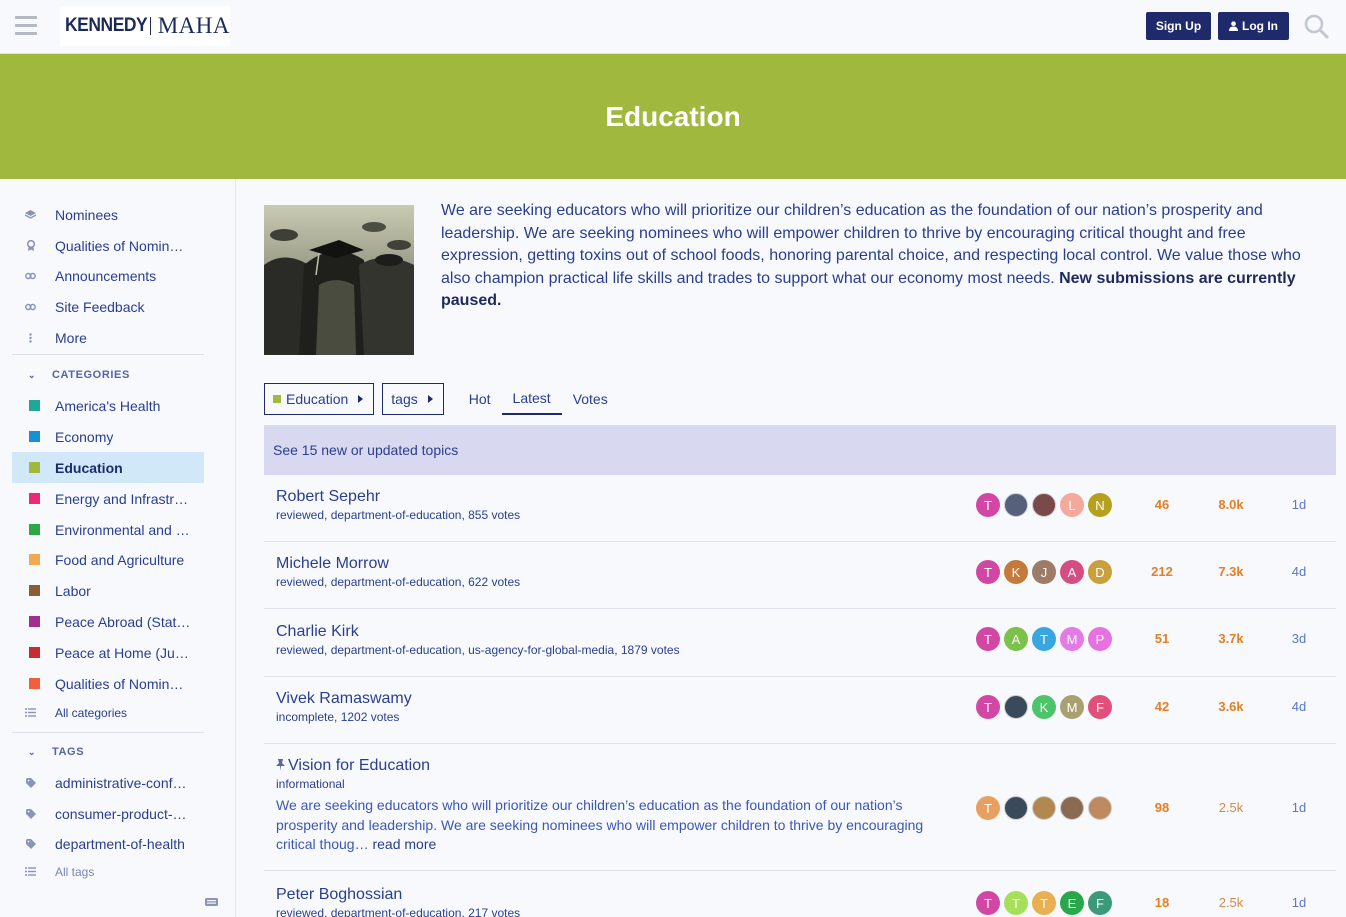  What do you see at coordinates (344, 699) in the screenshot?
I see `topic-title: Vivek Ramaswamy` at bounding box center [344, 699].